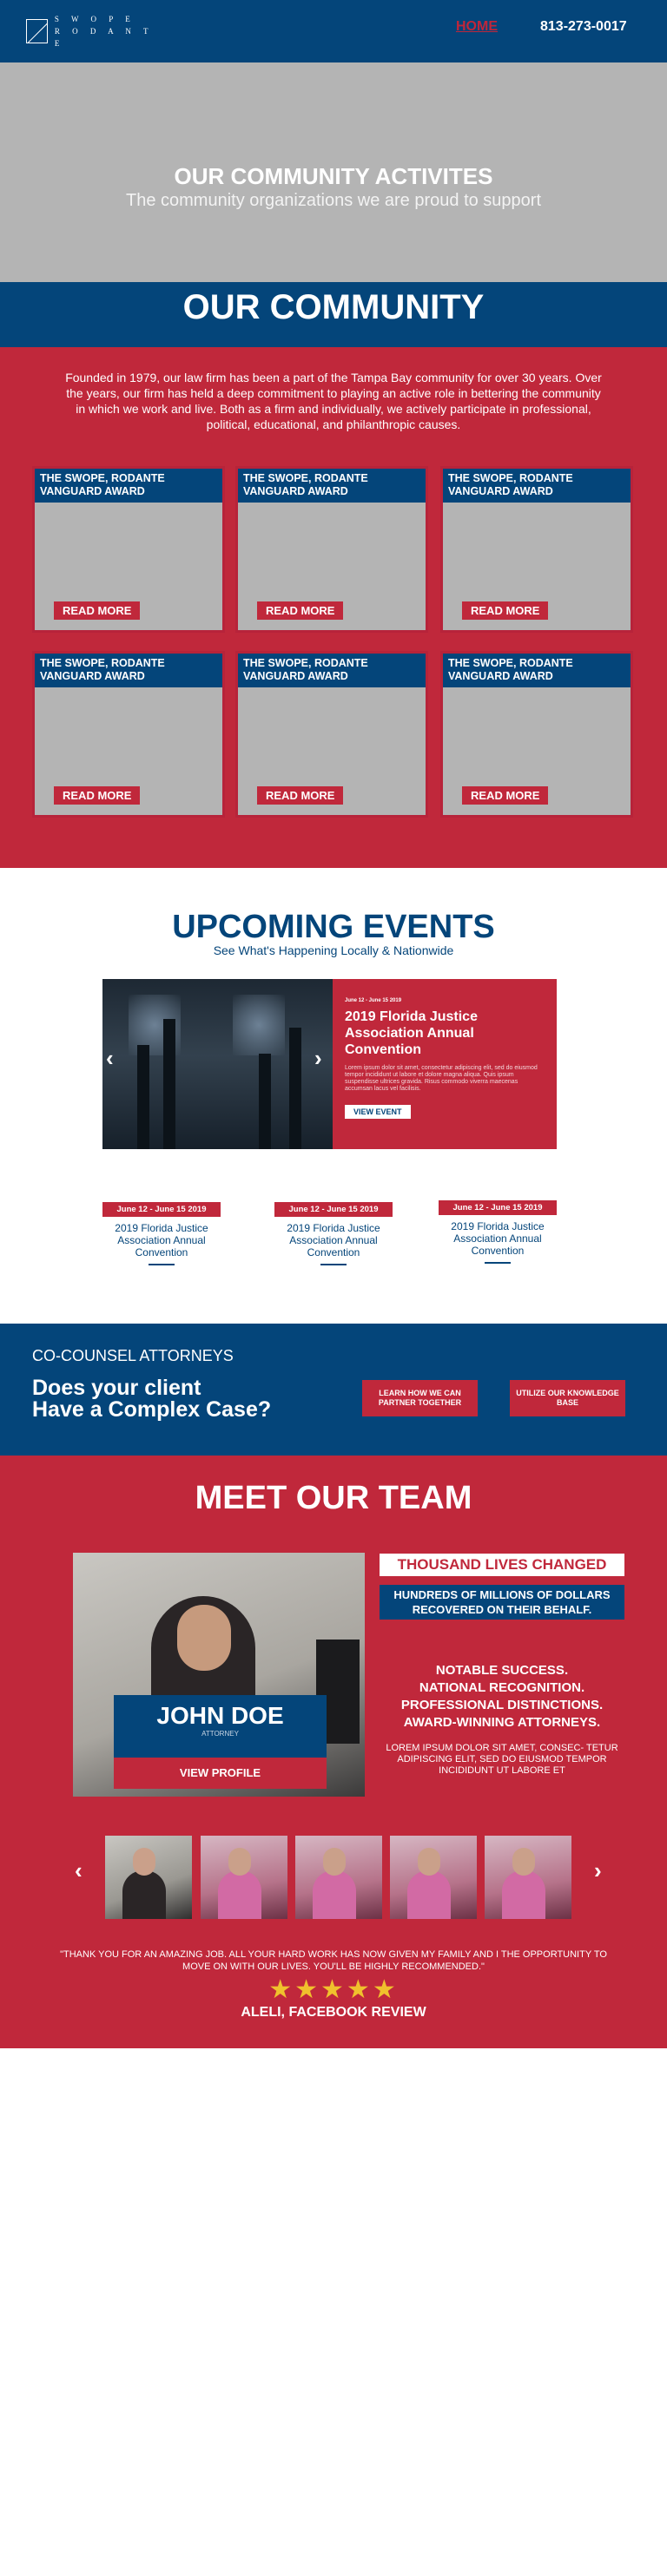 The height and width of the screenshot is (2576, 667). Describe the element at coordinates (133, 1355) in the screenshot. I see `cocounsel-label: CO-COUNSEL ATTORNEYS` at that location.